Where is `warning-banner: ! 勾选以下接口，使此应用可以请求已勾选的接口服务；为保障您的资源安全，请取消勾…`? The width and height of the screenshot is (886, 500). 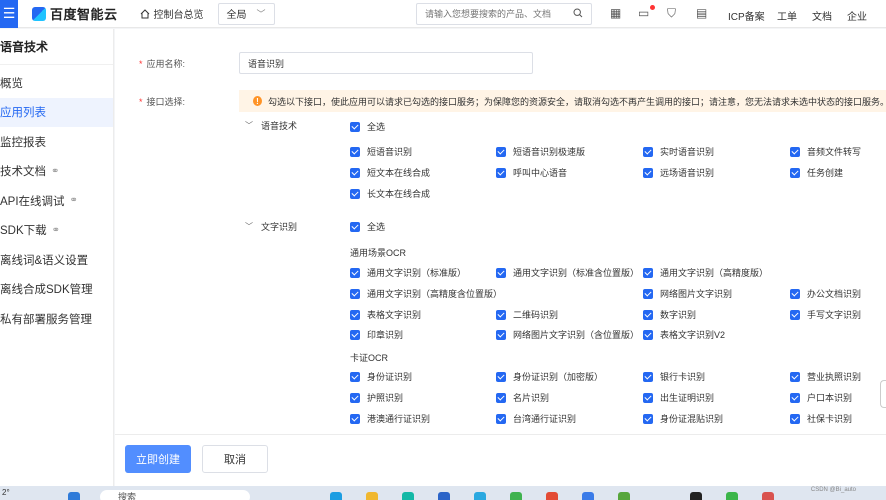 warning-banner: ! 勾选以下接口，使此应用可以请求已勾选的接口服务；为保障您的资源安全，请取消勾… is located at coordinates (562, 101).